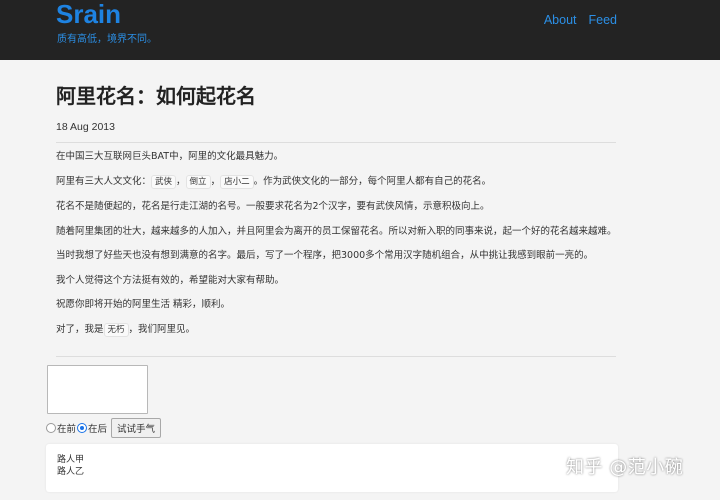 This screenshot has width=720, height=500. I want to click on site-nav: About Feed, so click(580, 20).